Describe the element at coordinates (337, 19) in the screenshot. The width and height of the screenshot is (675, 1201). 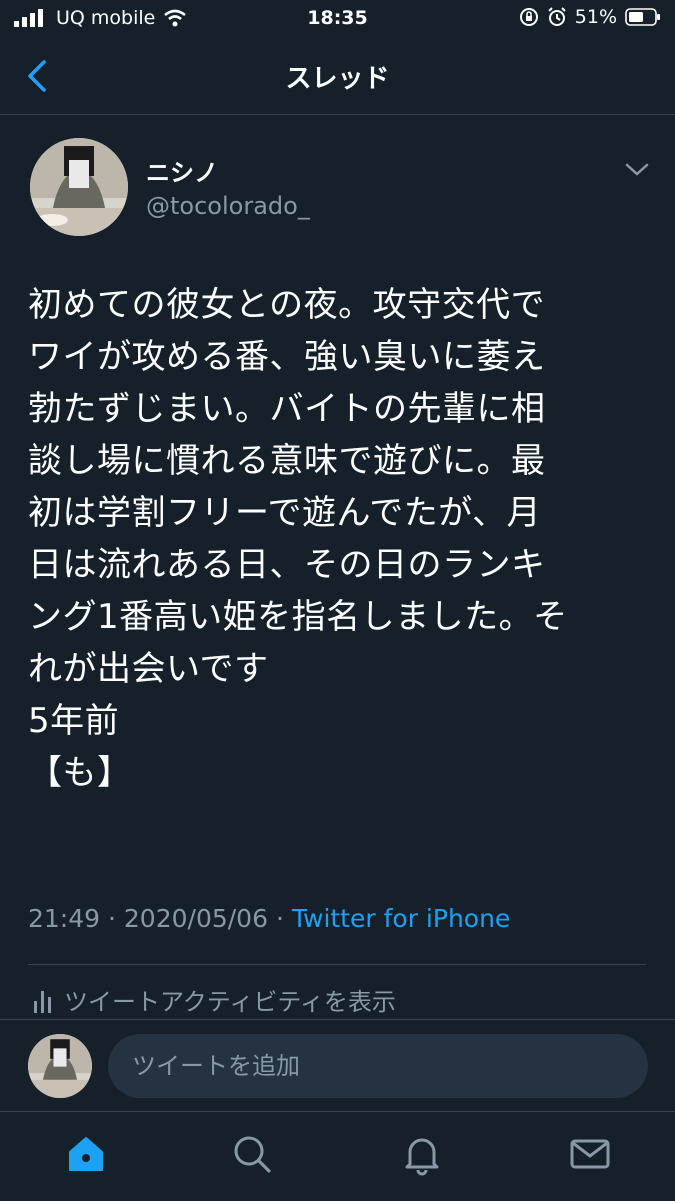
I see `status-bar: UQ mobile 18:35 51%` at that location.